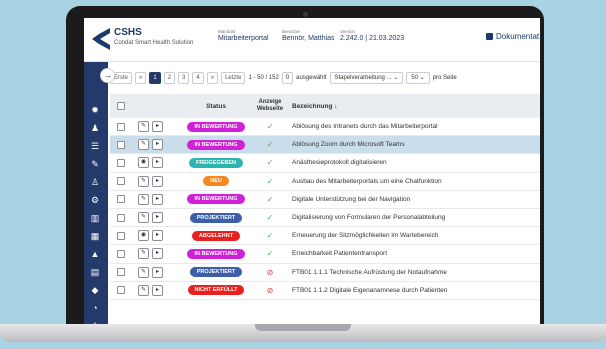 This screenshot has height=349, width=606. I want to click on status-badge: PROJEKTIERT, so click(216, 272).